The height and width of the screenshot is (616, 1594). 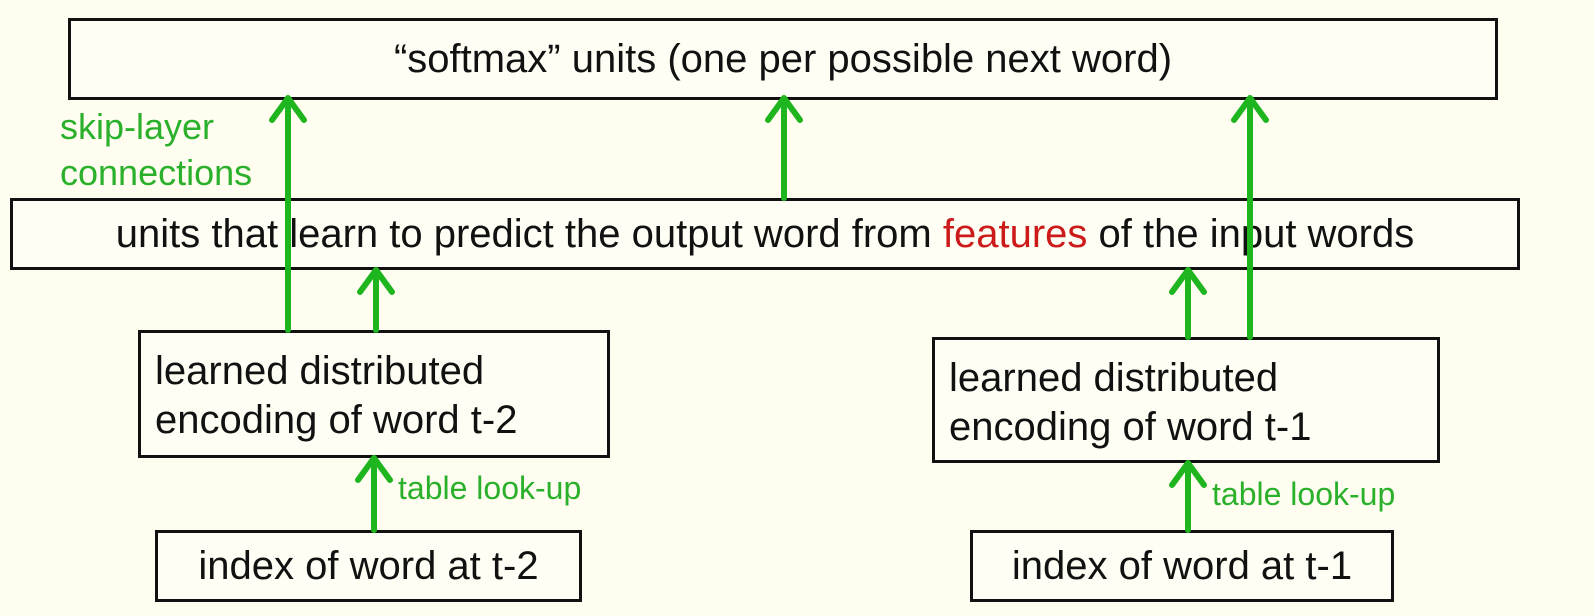 What do you see at coordinates (784, 148) in the screenshot?
I see `hidden-to-softmax-arrow` at bounding box center [784, 148].